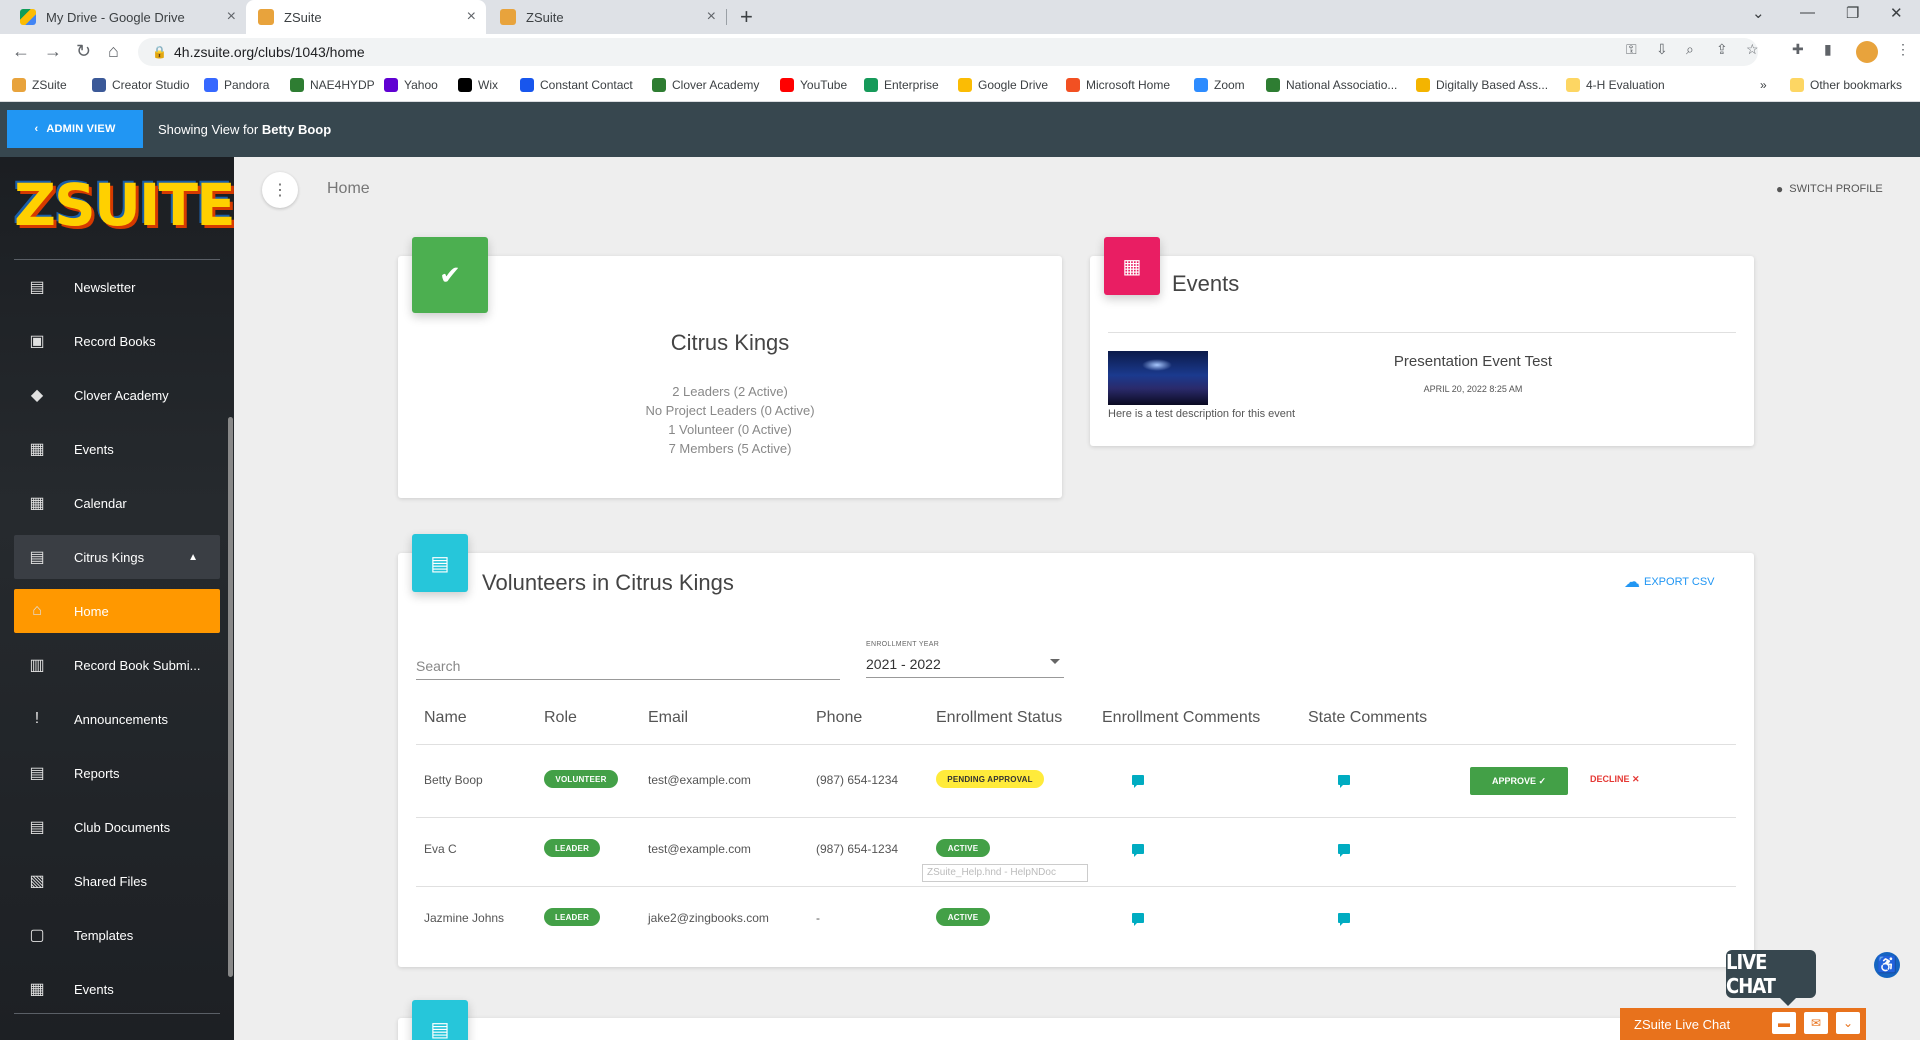  Describe the element at coordinates (1763, 85) in the screenshot. I see `bookmarks-overflow: »` at that location.